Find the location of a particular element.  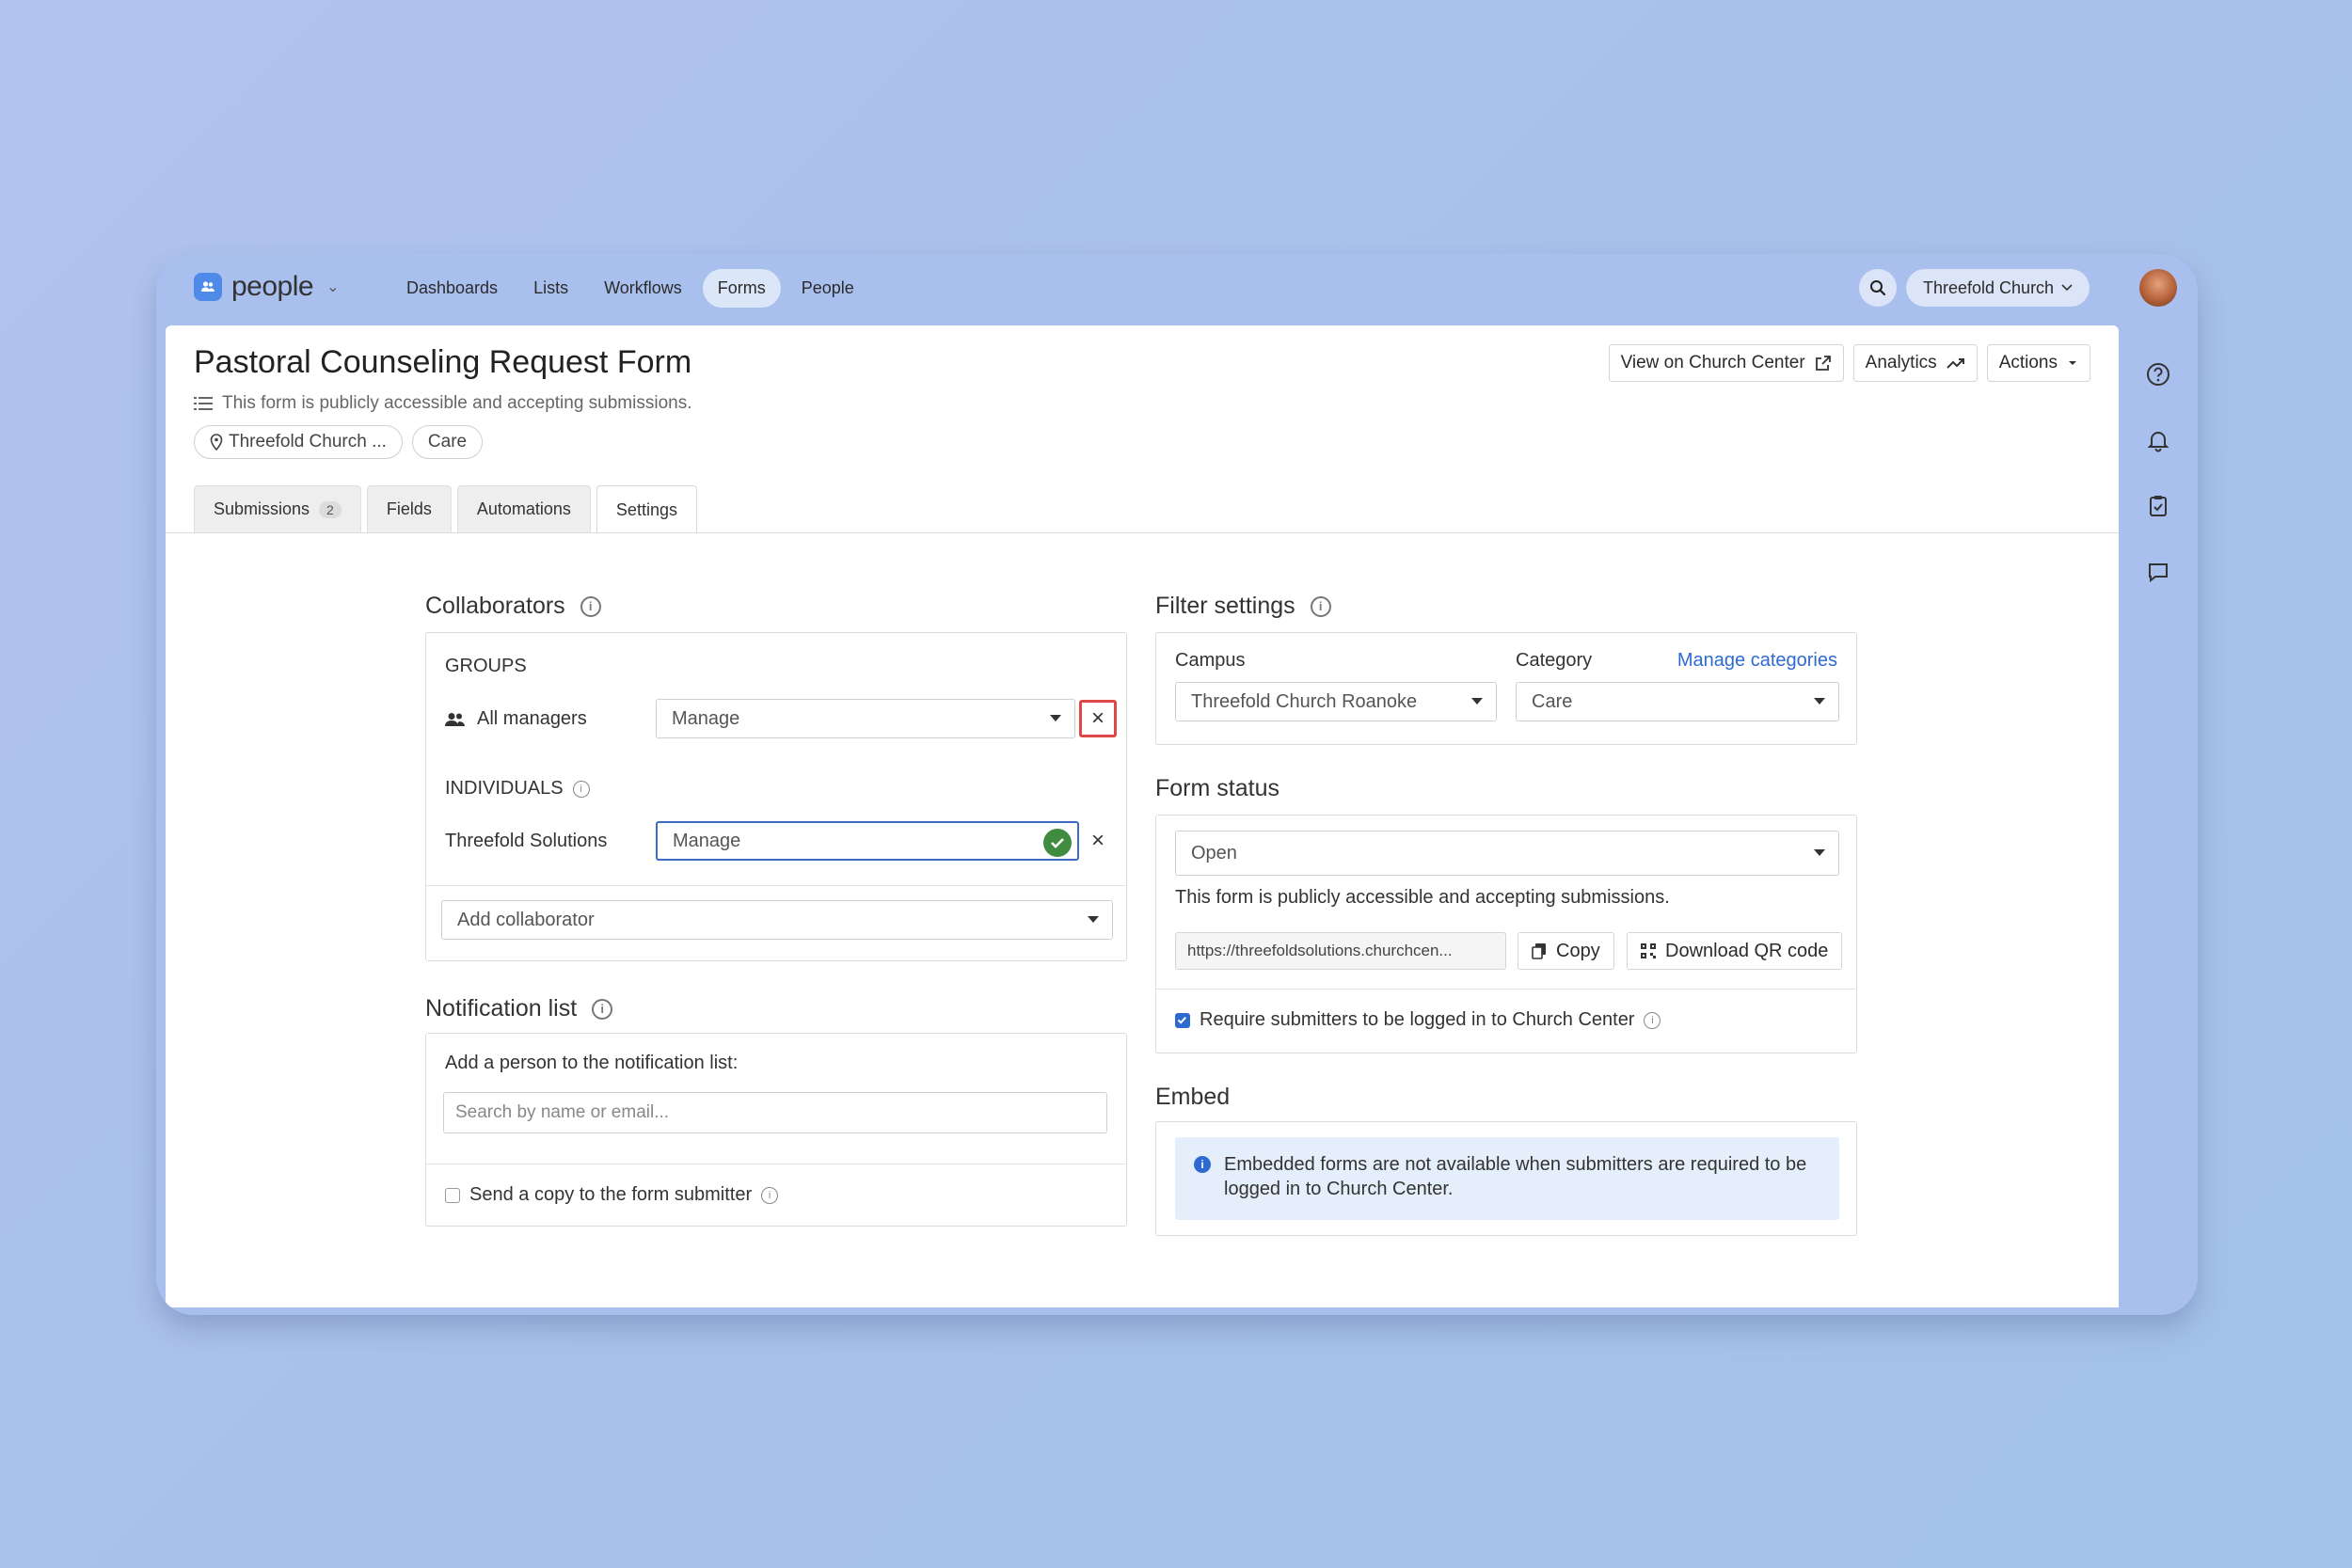

check-circle-icon is located at coordinates (1057, 843).